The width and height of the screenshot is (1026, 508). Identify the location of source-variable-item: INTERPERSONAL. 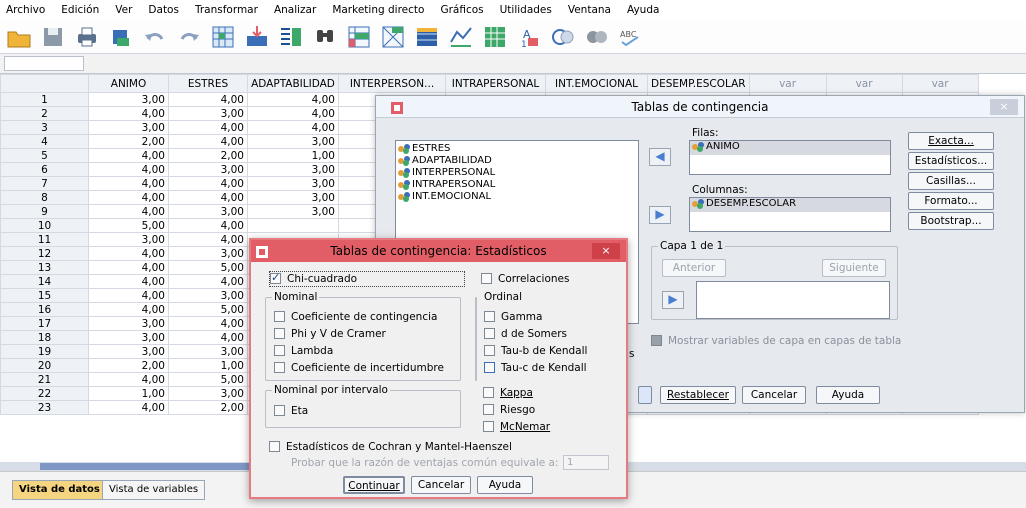
(517, 173).